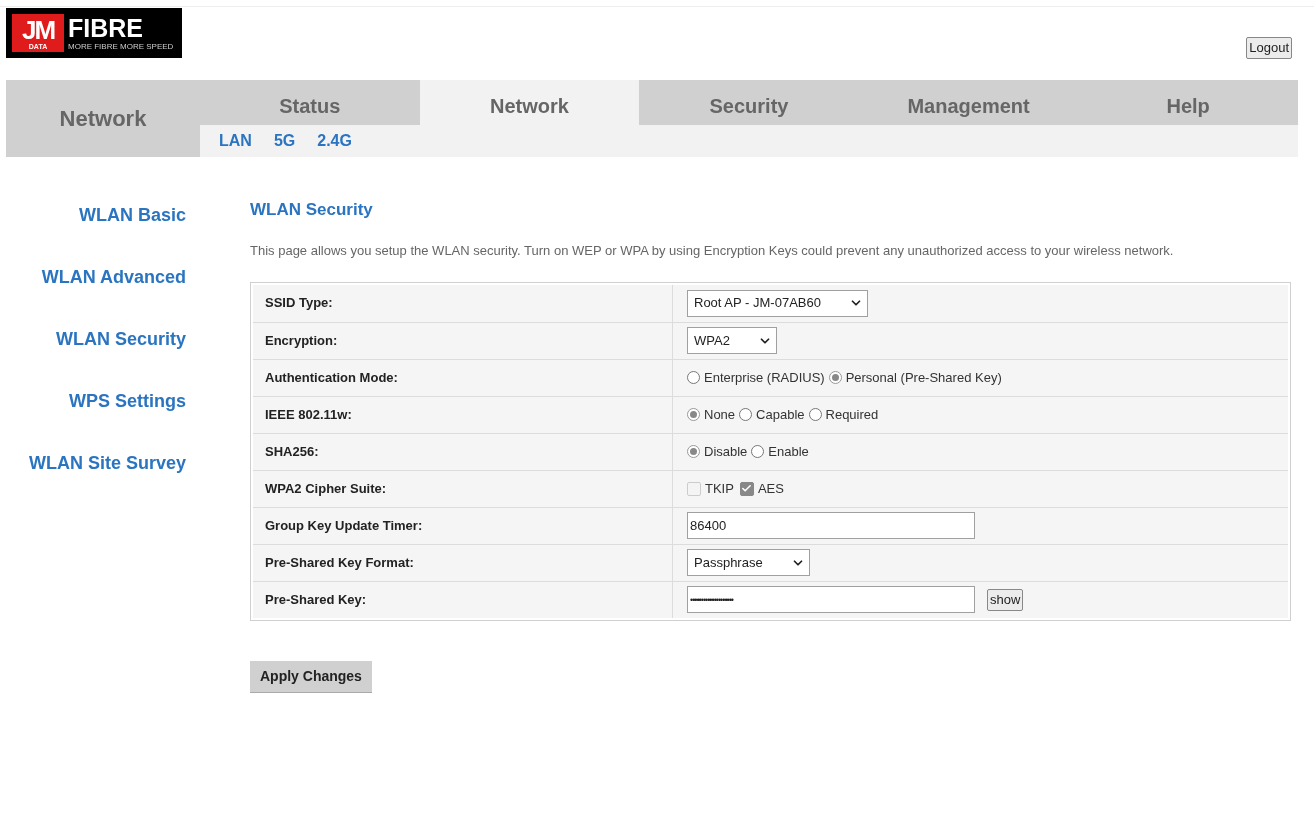  I want to click on field-label: IEEE 802.11w:, so click(308, 414).